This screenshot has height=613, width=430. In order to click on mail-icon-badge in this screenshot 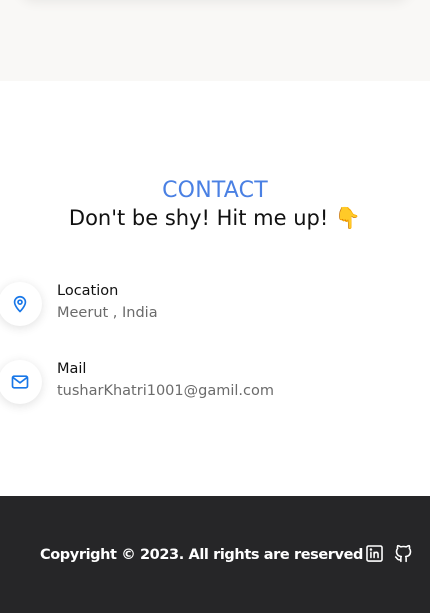, I will do `click(21, 382)`.